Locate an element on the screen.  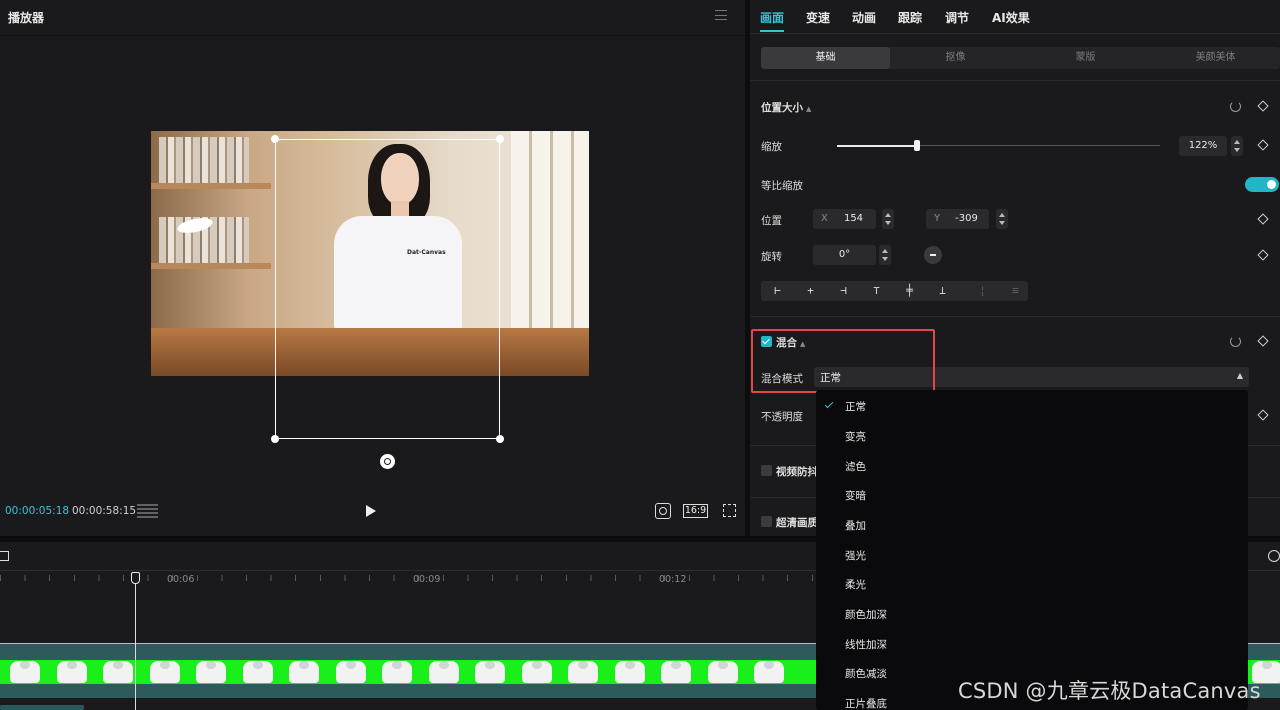
dropdown-option: 强光 is located at coordinates (855, 555).